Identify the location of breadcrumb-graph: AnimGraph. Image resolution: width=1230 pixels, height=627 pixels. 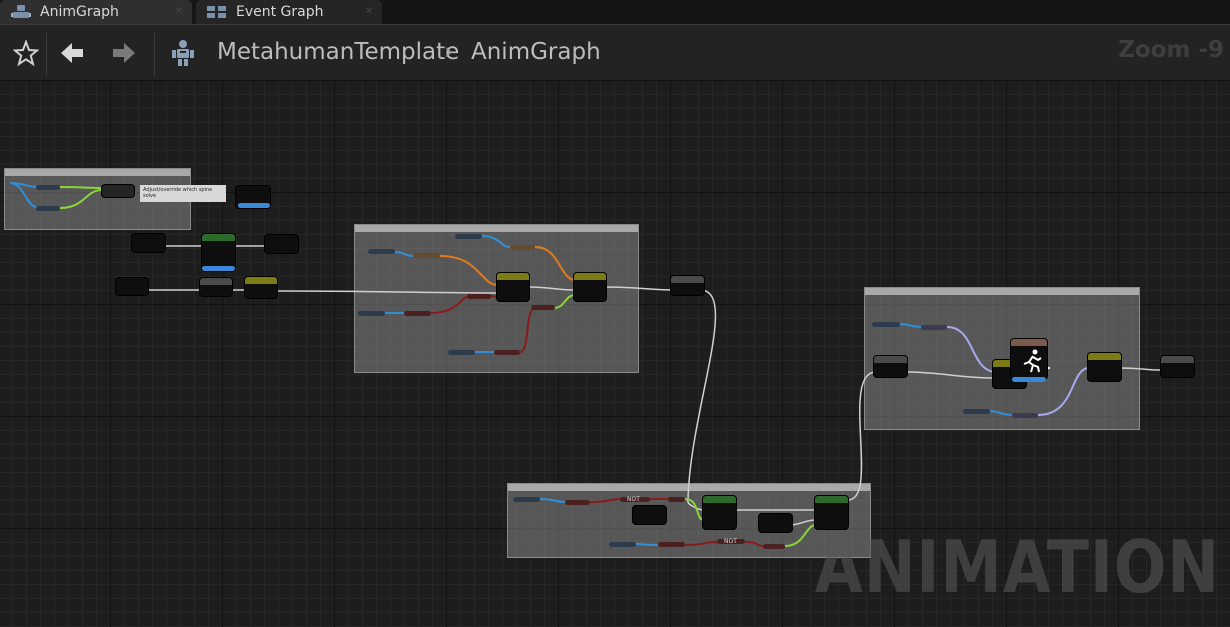
(536, 52).